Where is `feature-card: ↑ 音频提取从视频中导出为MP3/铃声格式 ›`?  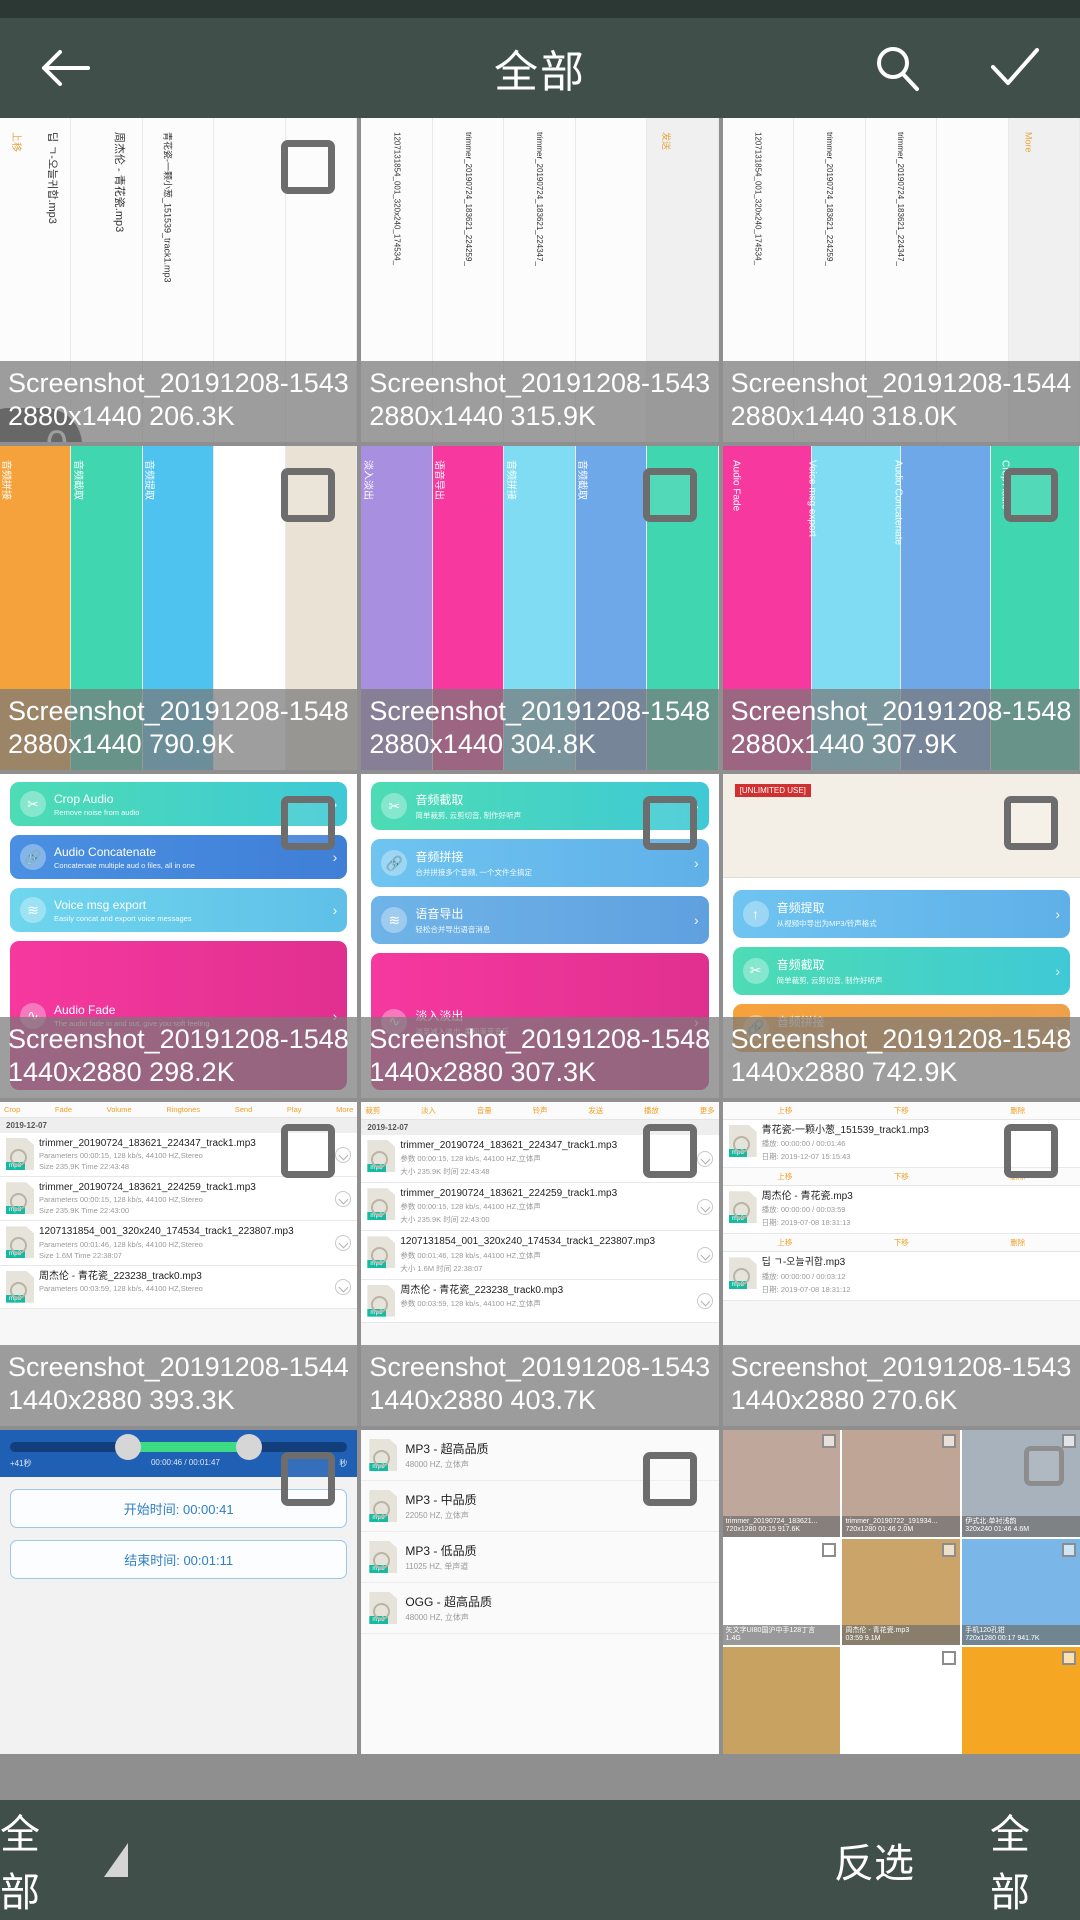
feature-card: ↑ 音频提取从视频中导出为MP3/铃声格式 › is located at coordinates (901, 913).